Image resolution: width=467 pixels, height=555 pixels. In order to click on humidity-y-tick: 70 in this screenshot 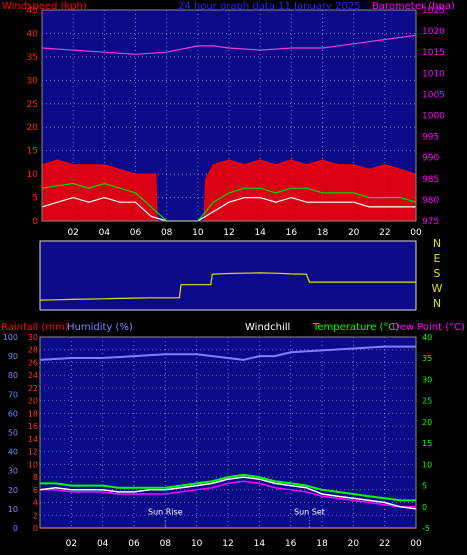, I will do `click(13, 394)`.